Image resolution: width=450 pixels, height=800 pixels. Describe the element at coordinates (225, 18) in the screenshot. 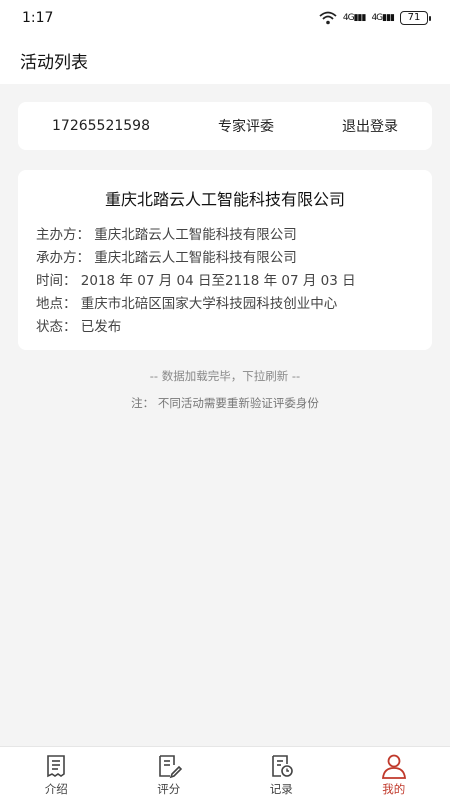

I see `status-bar: 1:17 4G▮▮▮ 4G▮▮▮ 71` at that location.